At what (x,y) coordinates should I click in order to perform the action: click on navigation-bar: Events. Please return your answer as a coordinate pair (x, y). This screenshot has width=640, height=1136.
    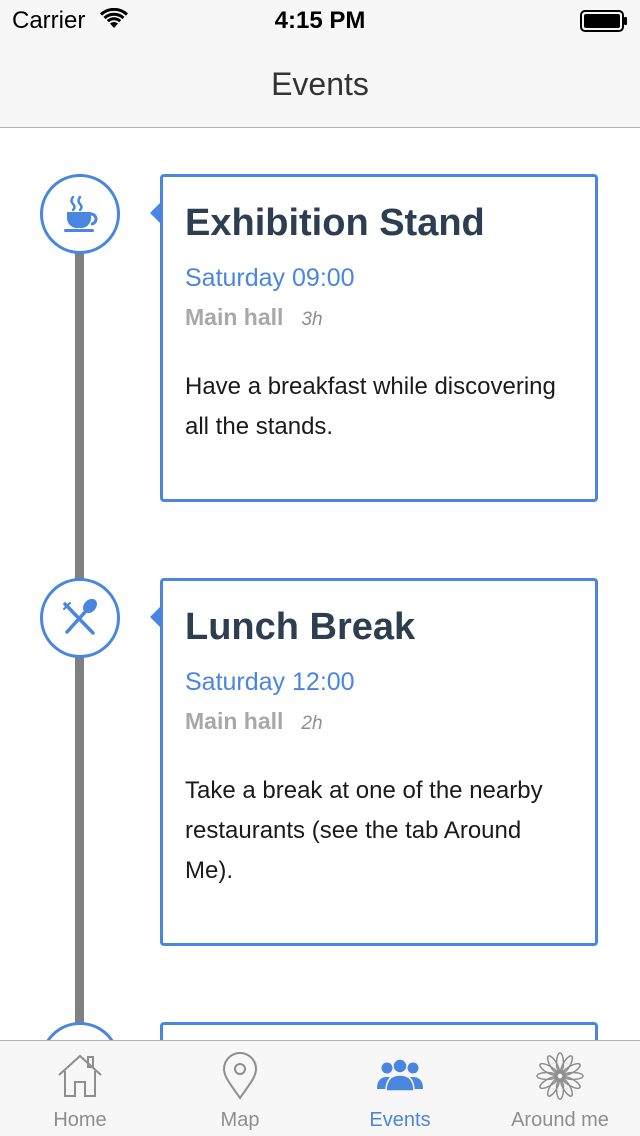
    Looking at the image, I should click on (320, 84).